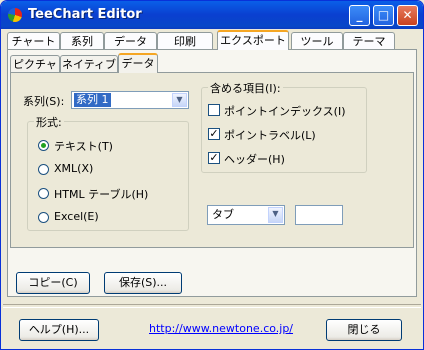  Describe the element at coordinates (53, 283) in the screenshot. I see `copy-button: コピー(C)` at that location.